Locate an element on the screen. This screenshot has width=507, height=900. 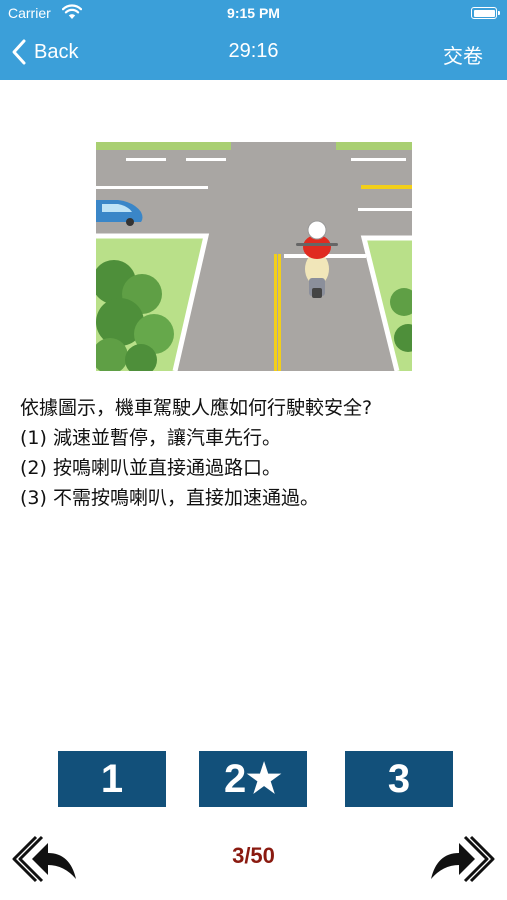
submit-exam-button: 交卷 is located at coordinates (463, 54).